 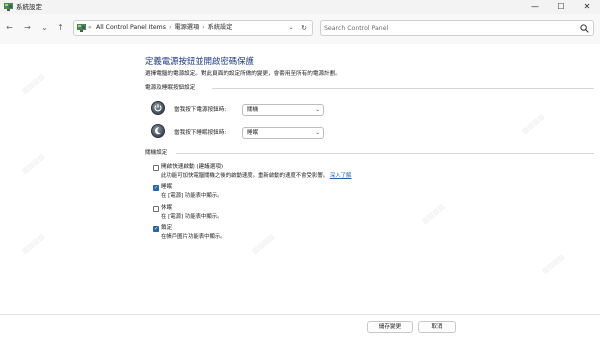 What do you see at coordinates (193, 237) in the screenshot?
I see `lock-description: 在帳戶圖片功能表中顯示。` at bounding box center [193, 237].